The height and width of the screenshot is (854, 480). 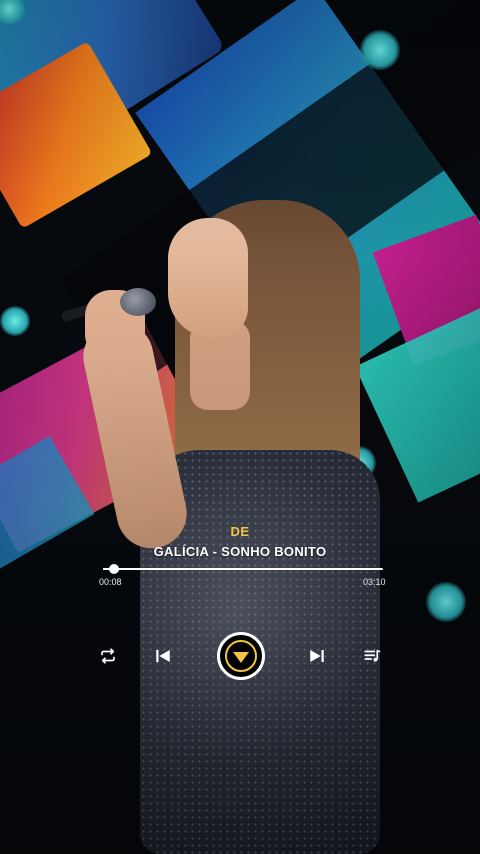 I want to click on current-time: 00:08, so click(x=110, y=582).